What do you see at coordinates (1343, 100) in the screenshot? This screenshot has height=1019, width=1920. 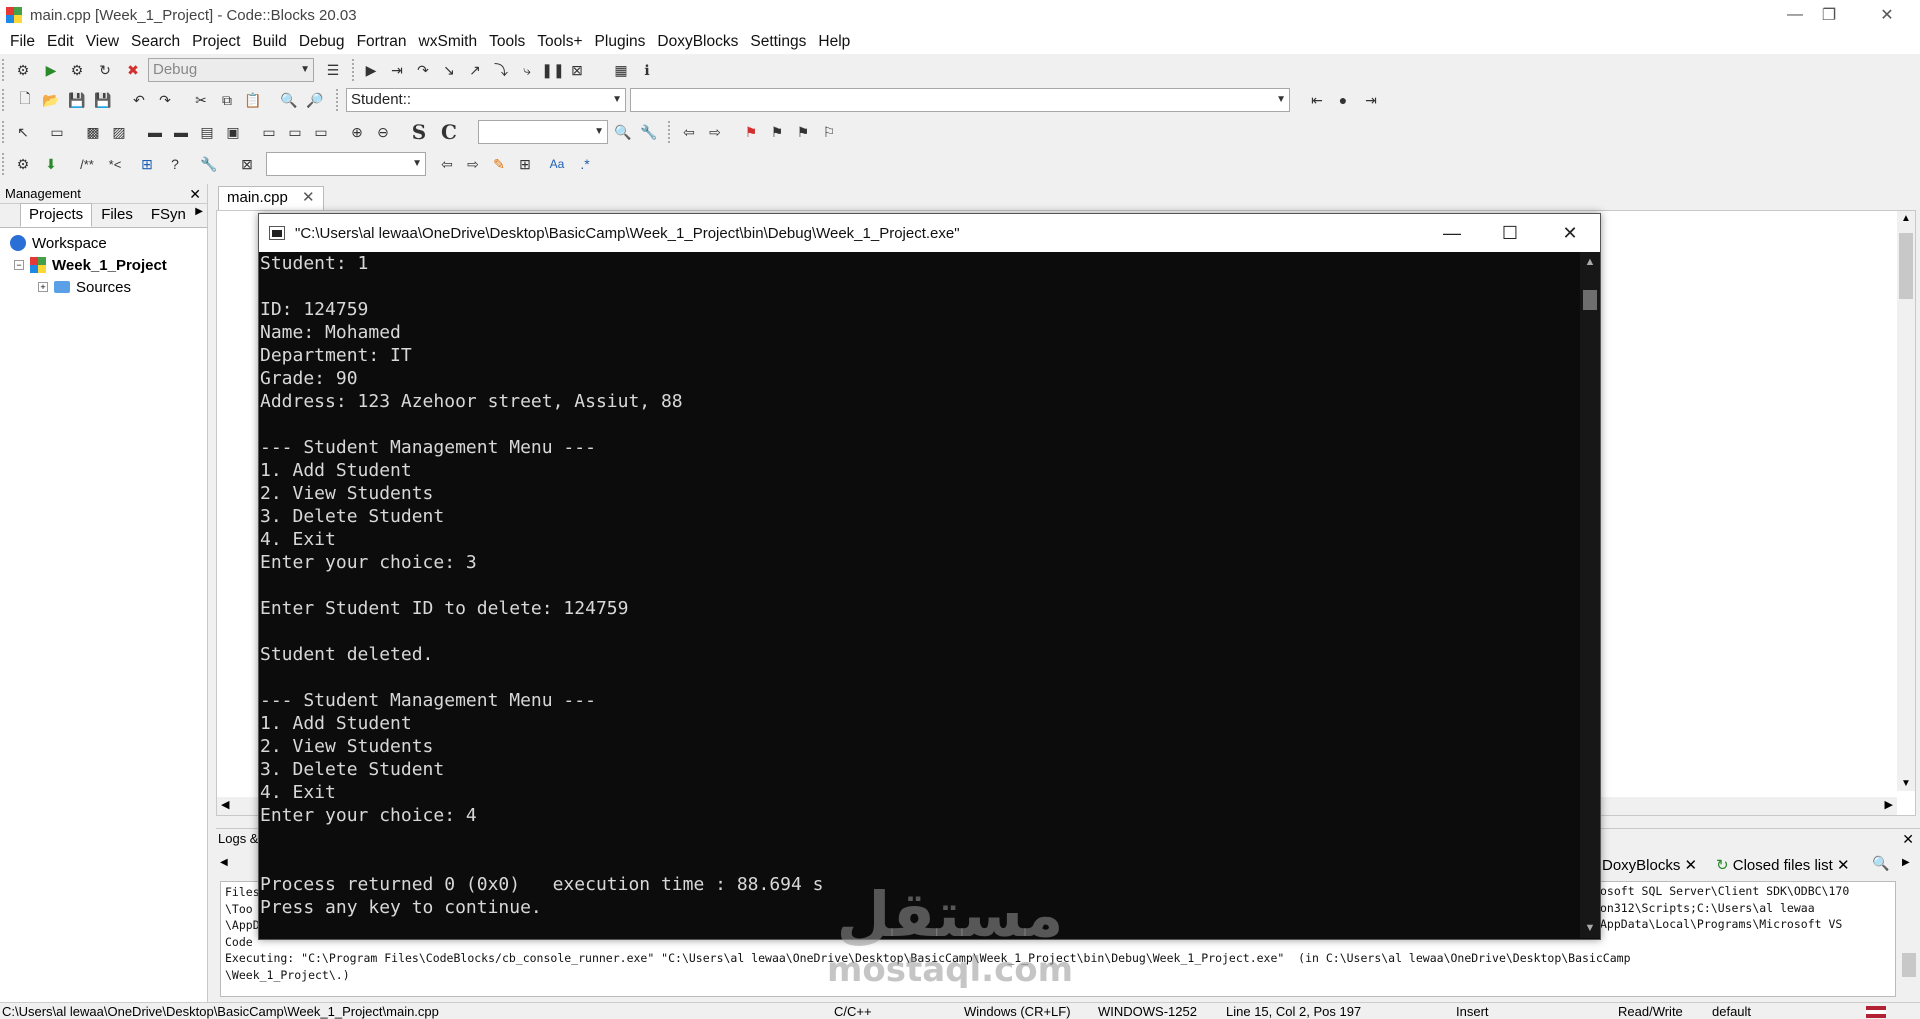 I see `jump-marker-icon: ●` at bounding box center [1343, 100].